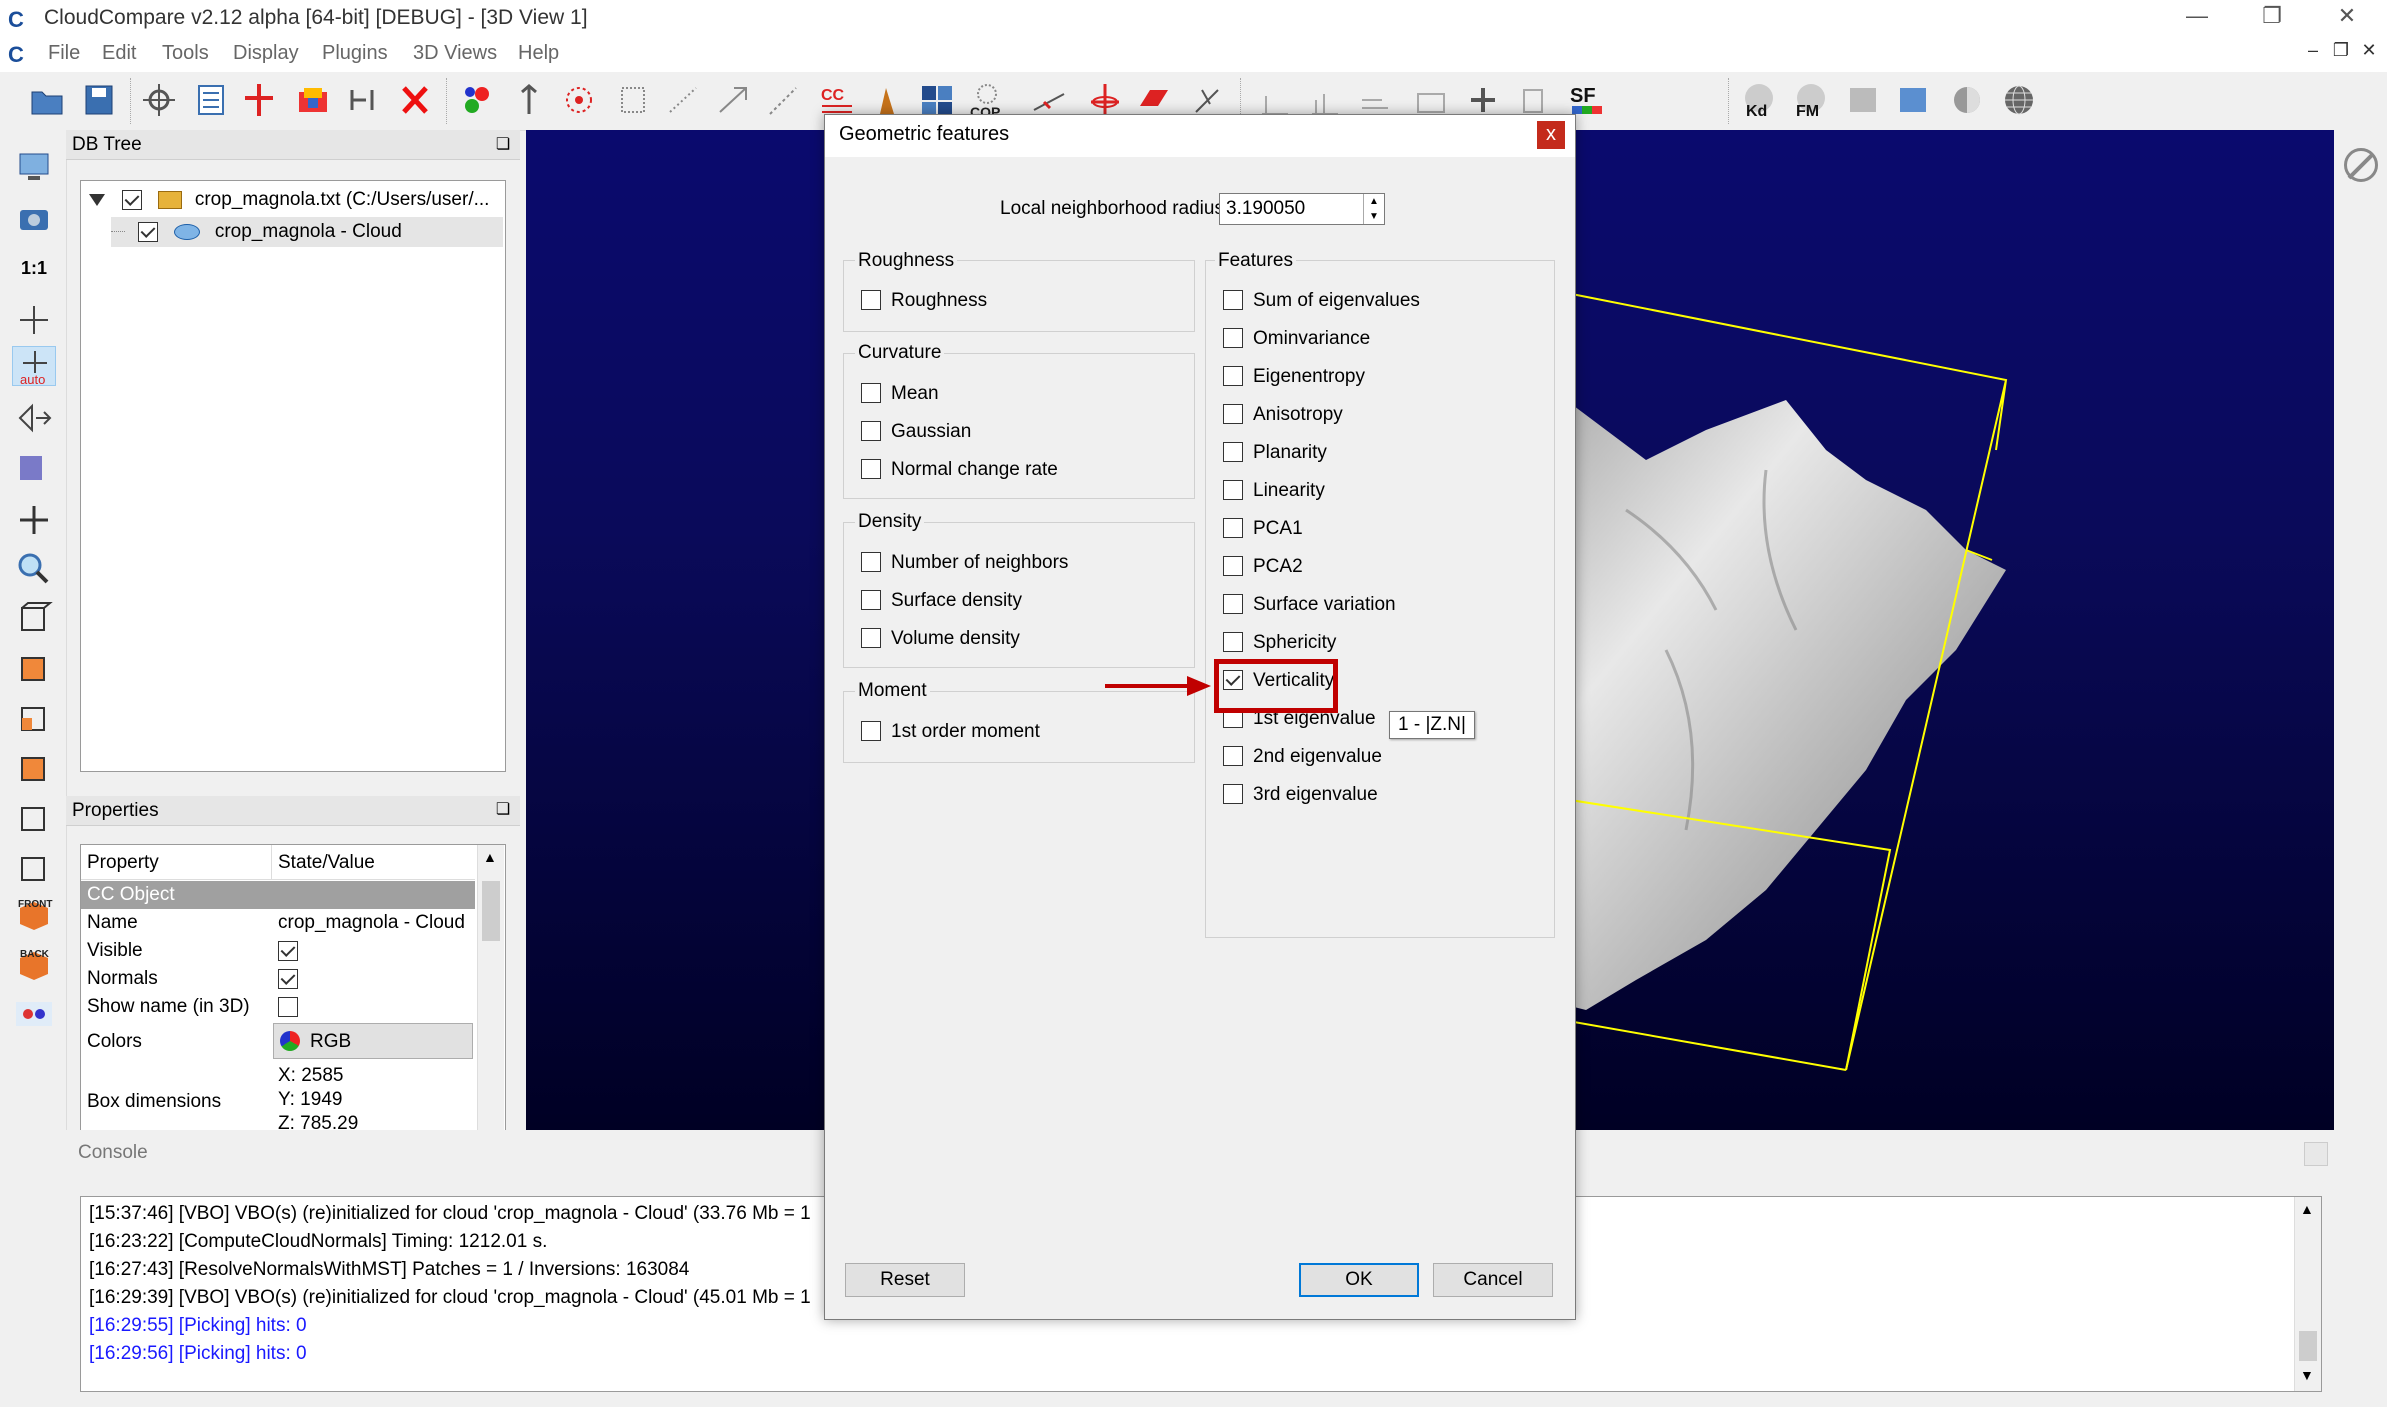 The width and height of the screenshot is (2387, 1407). What do you see at coordinates (34, 418) in the screenshot?
I see `perspective-icon` at bounding box center [34, 418].